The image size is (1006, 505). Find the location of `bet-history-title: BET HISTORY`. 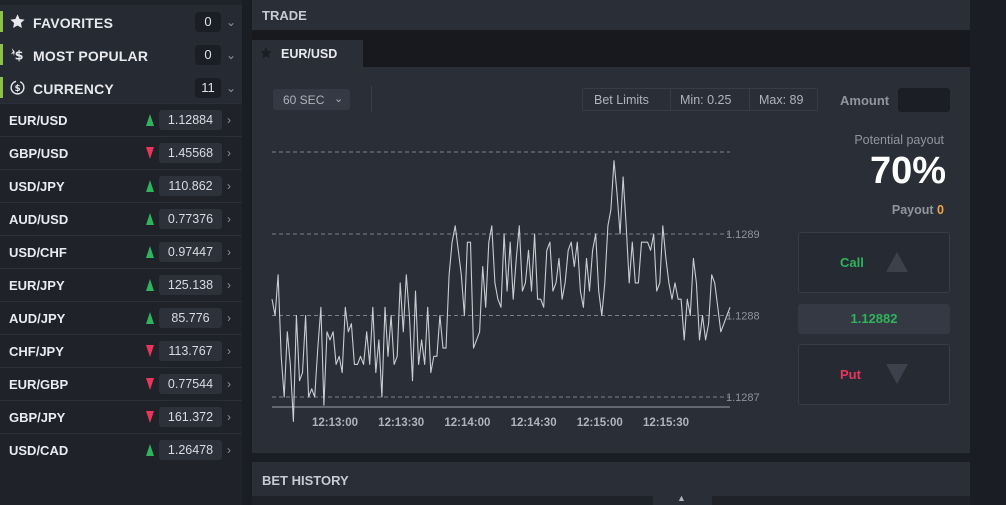

bet-history-title: BET HISTORY is located at coordinates (305, 480).